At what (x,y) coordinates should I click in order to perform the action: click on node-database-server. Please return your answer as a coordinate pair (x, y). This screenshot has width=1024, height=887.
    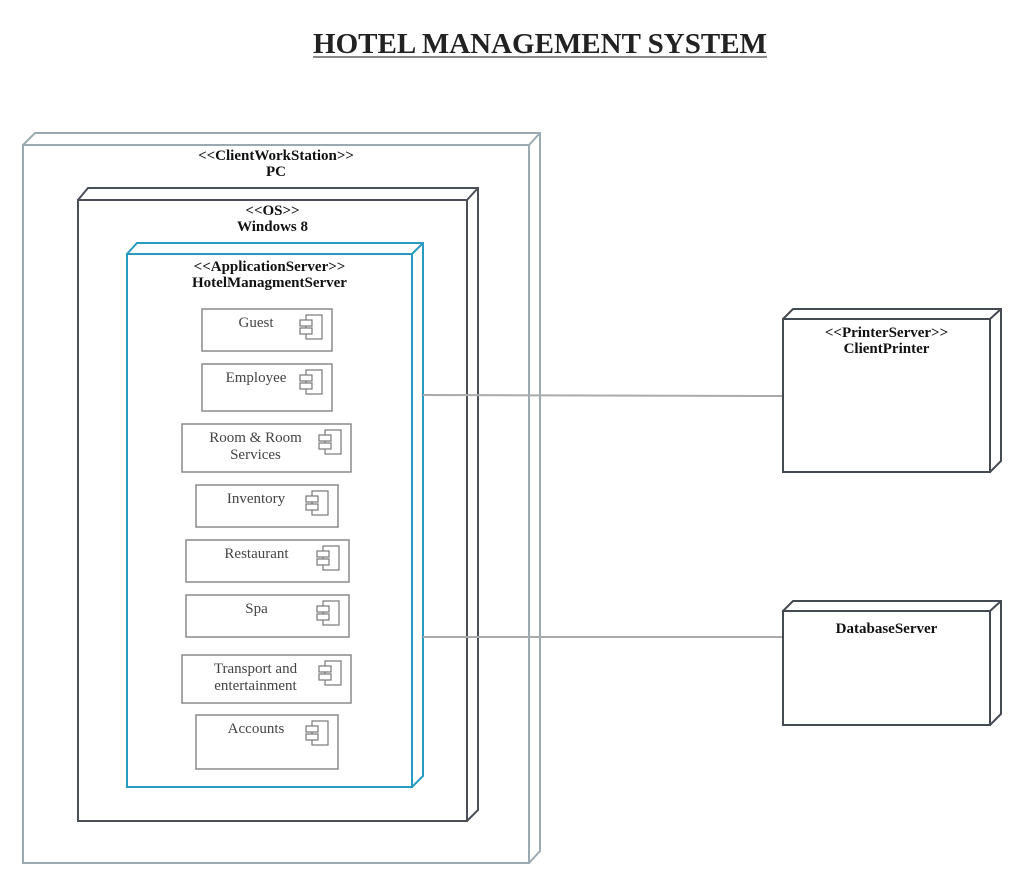
    Looking at the image, I should click on (892, 663).